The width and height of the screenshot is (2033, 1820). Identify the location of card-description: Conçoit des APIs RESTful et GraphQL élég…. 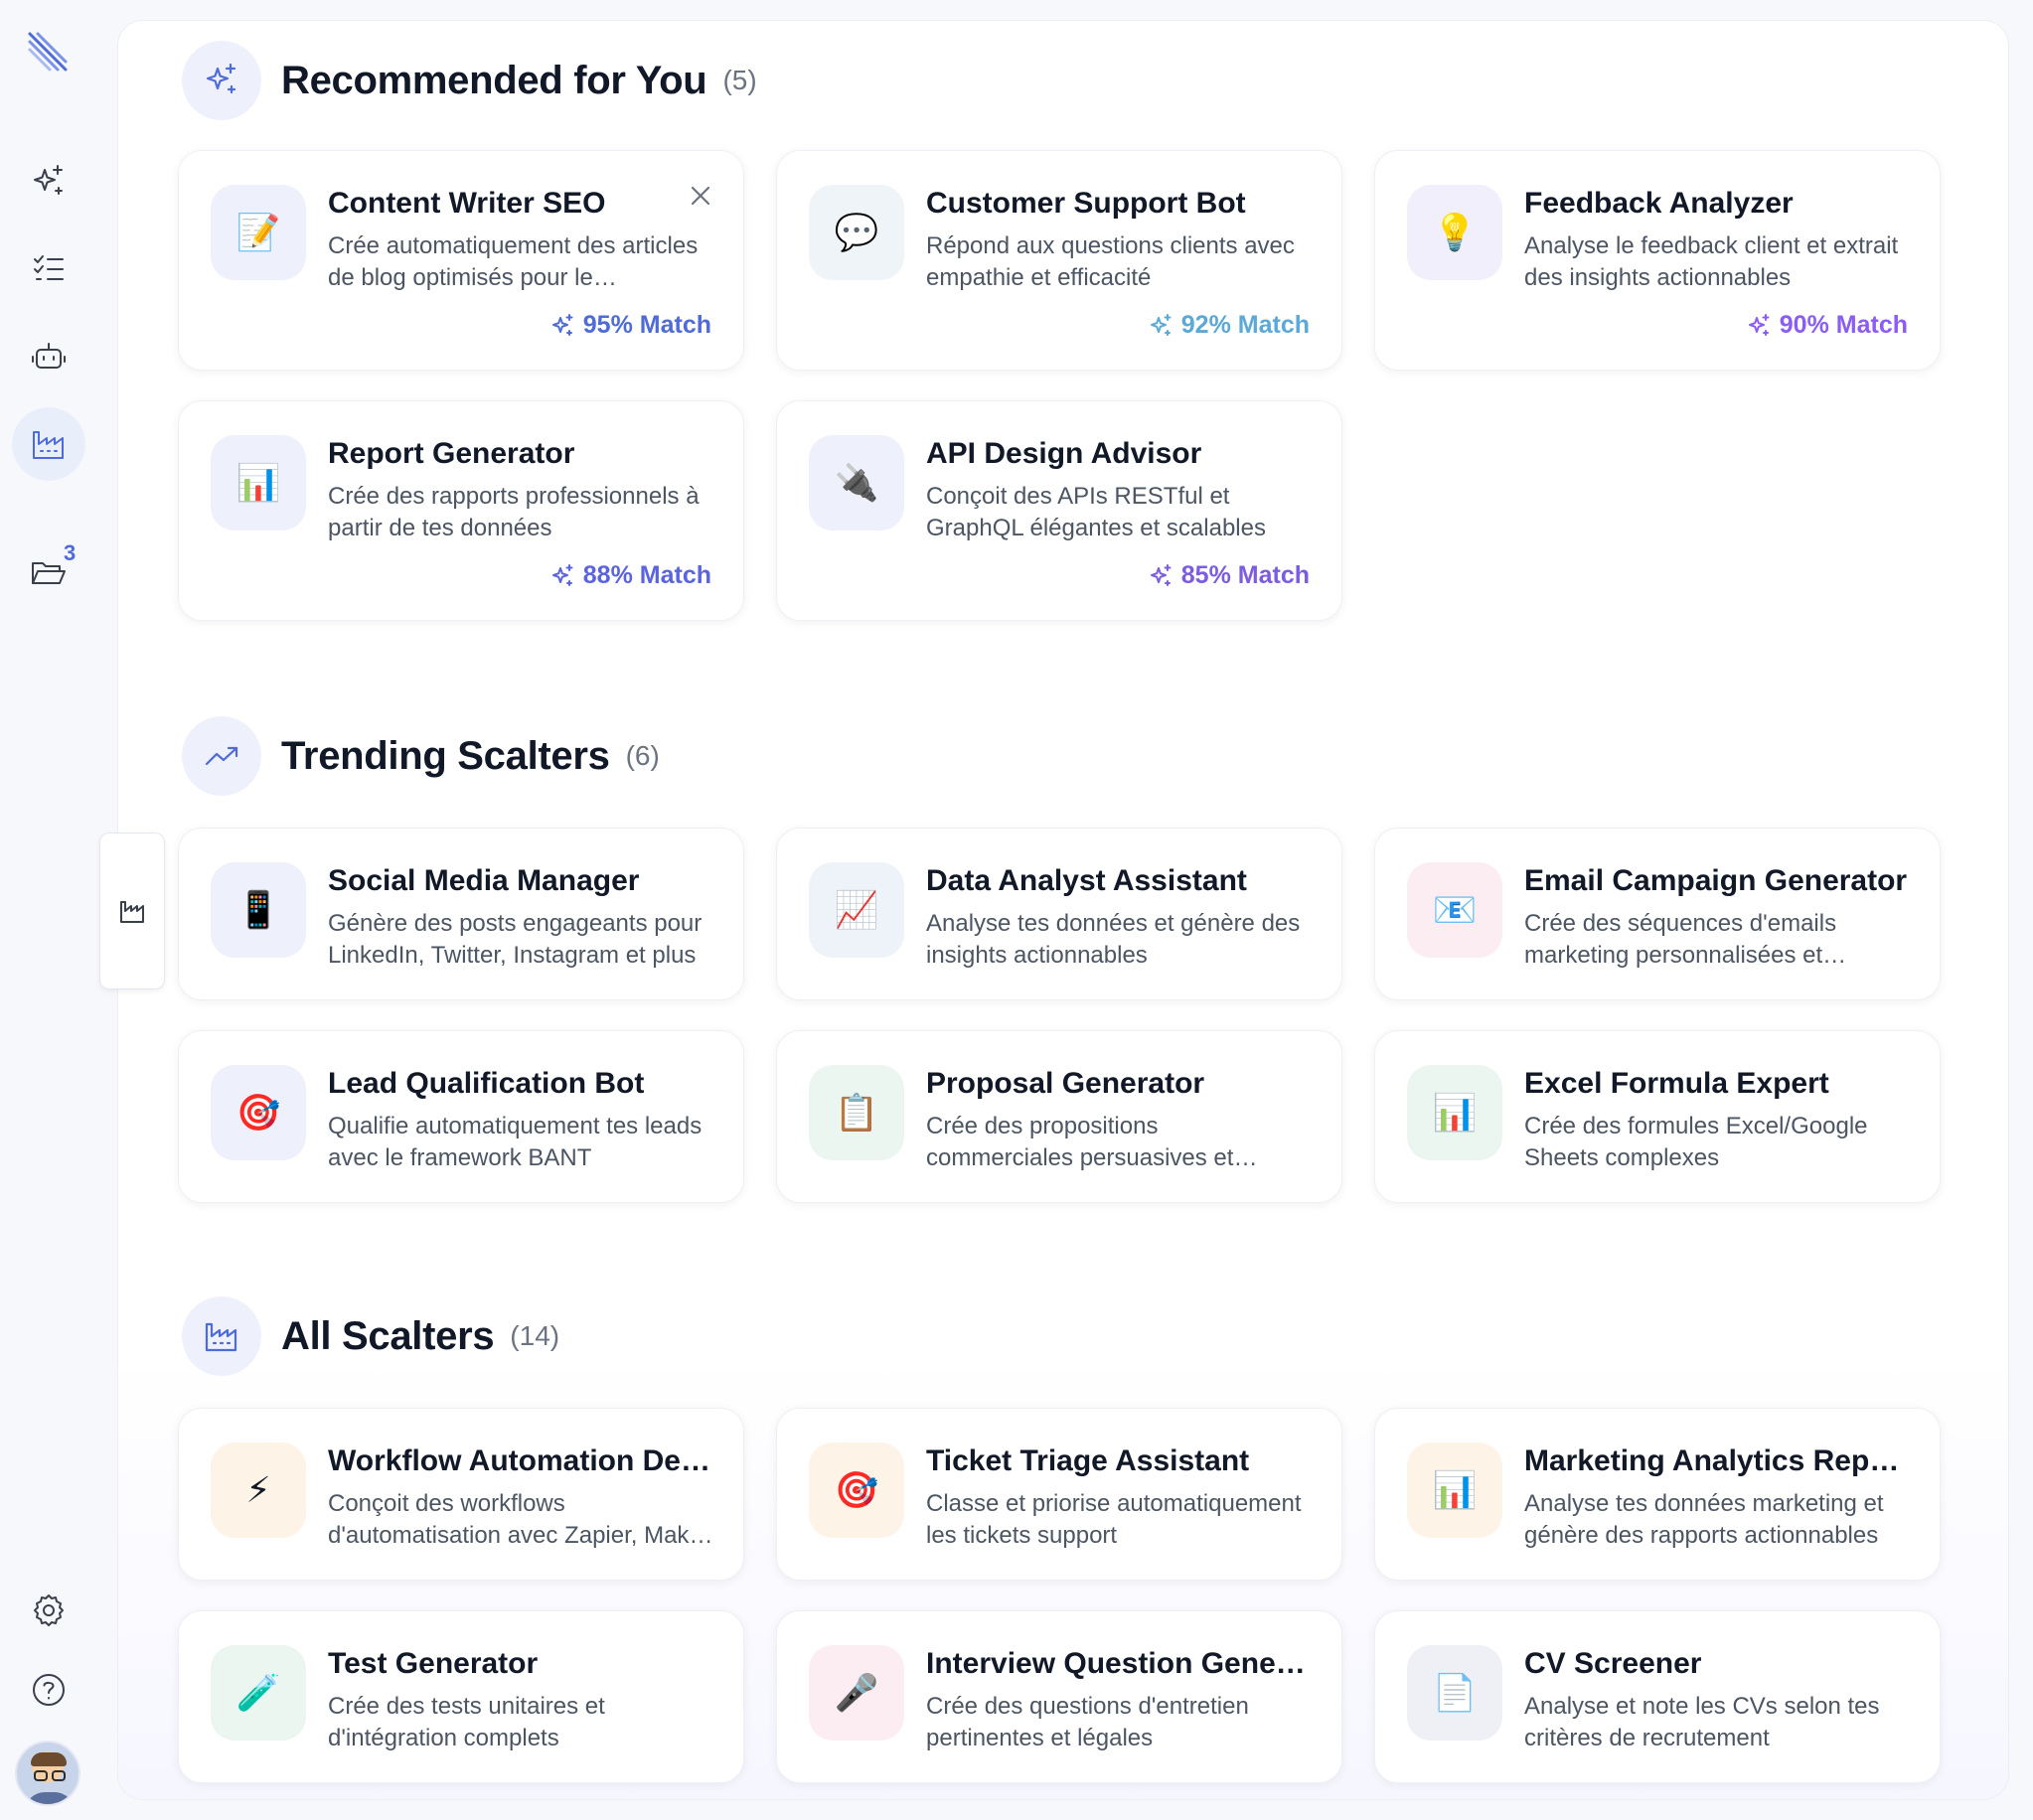
(1096, 512).